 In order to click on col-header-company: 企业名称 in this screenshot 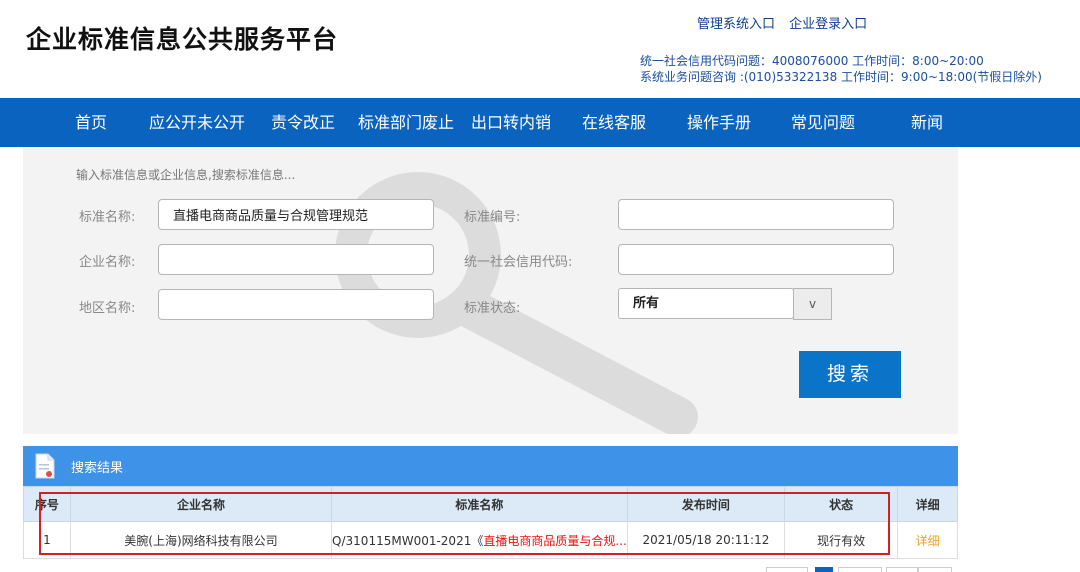, I will do `click(201, 504)`.